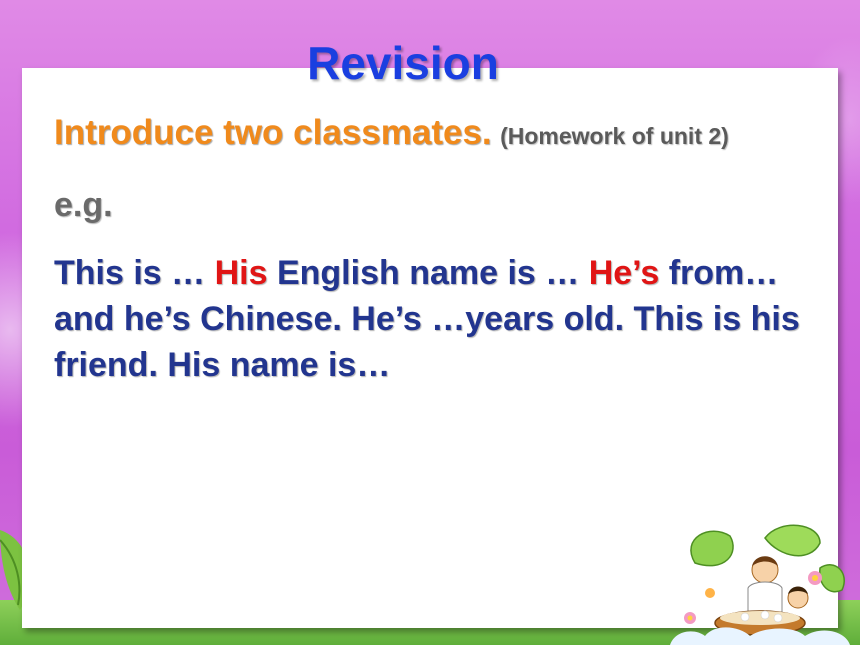 This screenshot has width=860, height=645. What do you see at coordinates (83, 205) in the screenshot?
I see `example-label: e.g.` at bounding box center [83, 205].